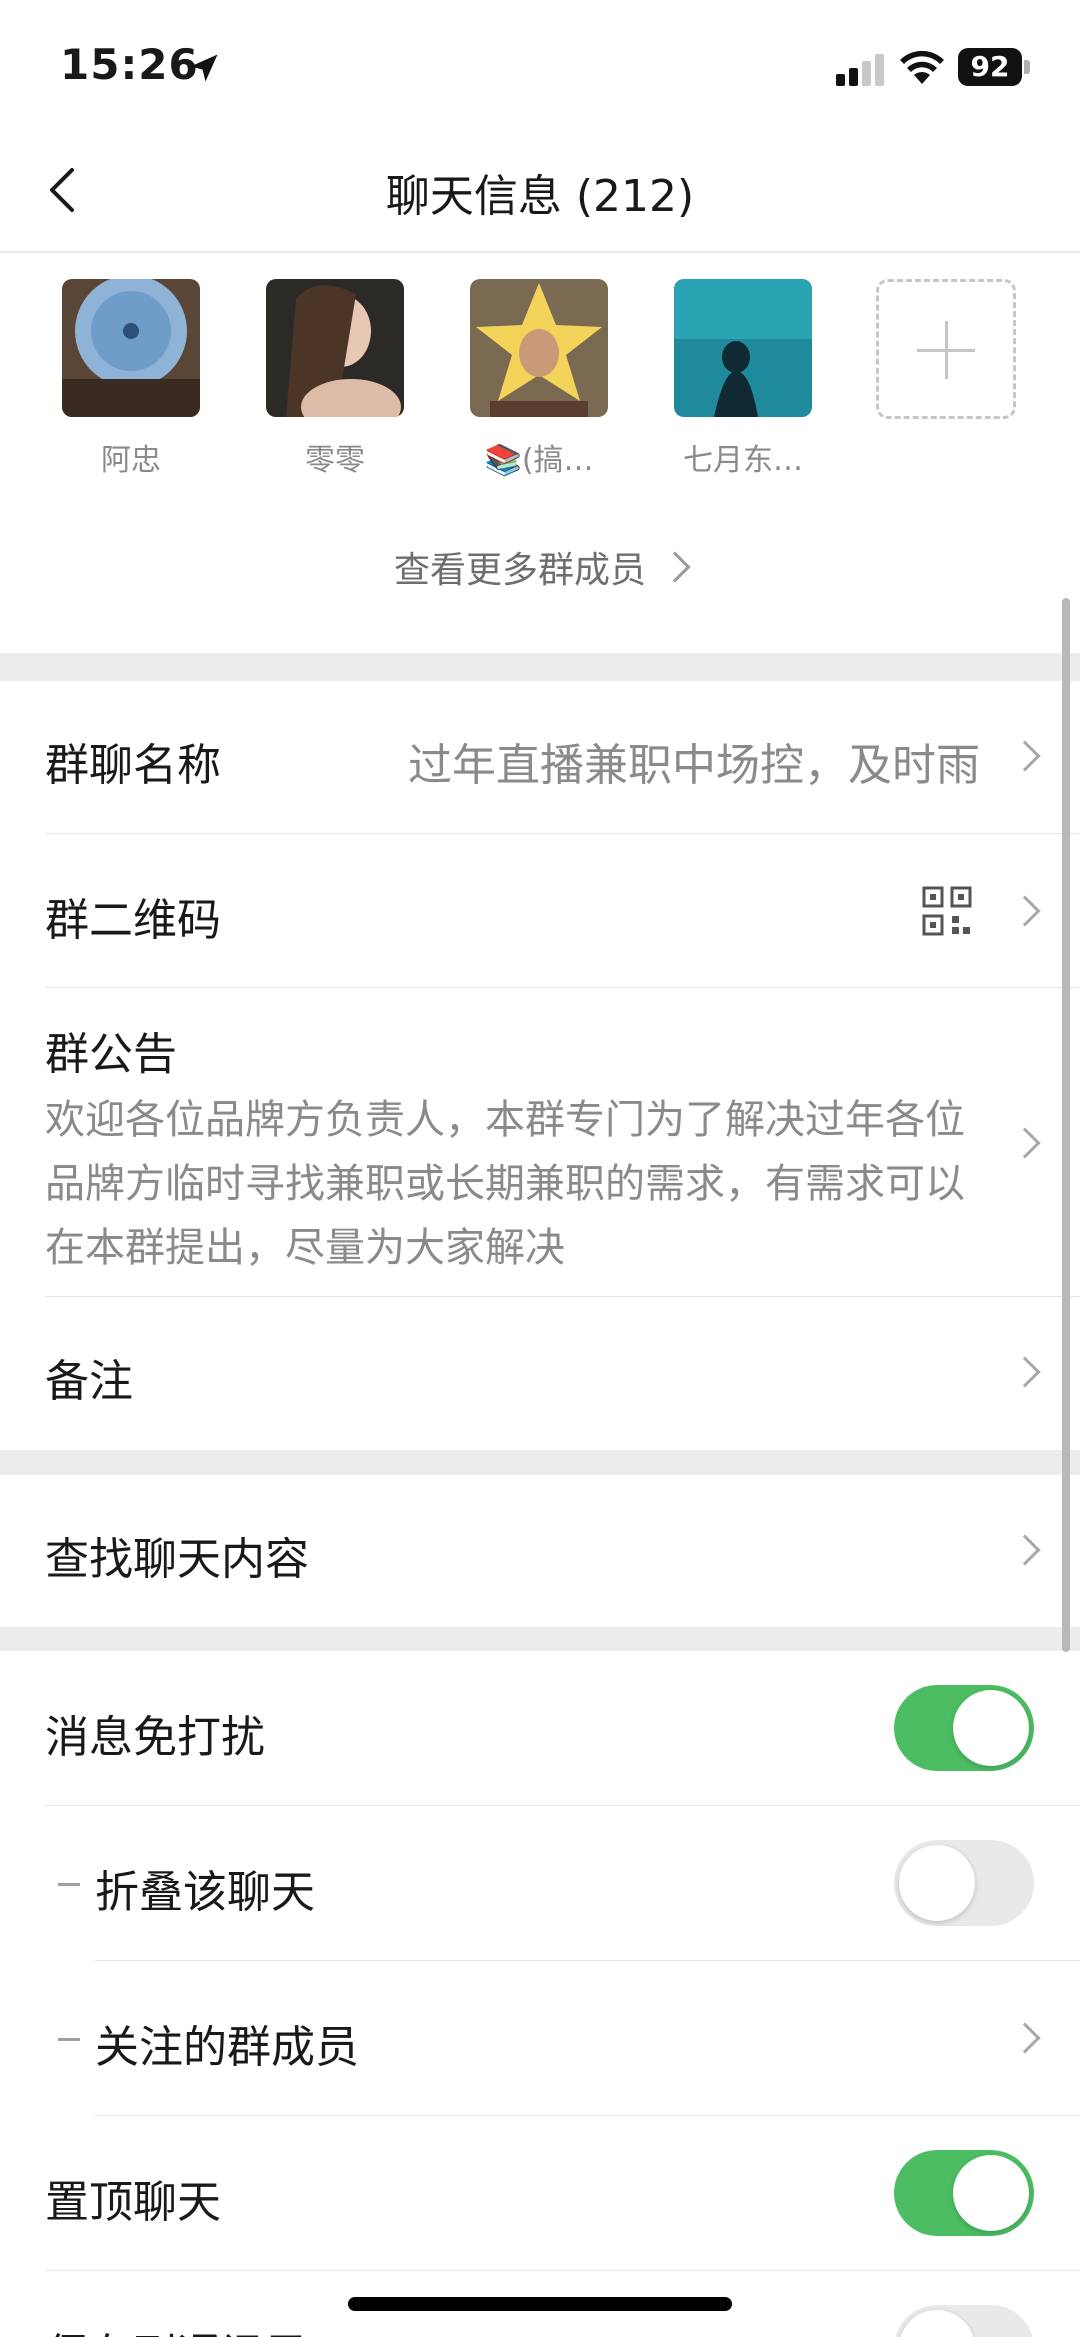 This screenshot has width=1080, height=2337. I want to click on fold-chat-toggle, so click(964, 1883).